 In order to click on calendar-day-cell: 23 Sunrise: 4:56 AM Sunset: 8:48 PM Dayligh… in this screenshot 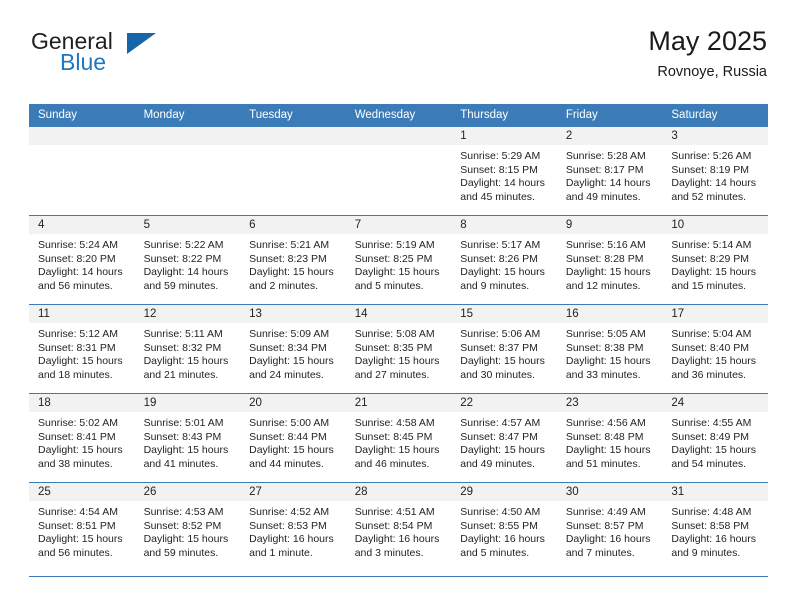, I will do `click(609, 438)`.